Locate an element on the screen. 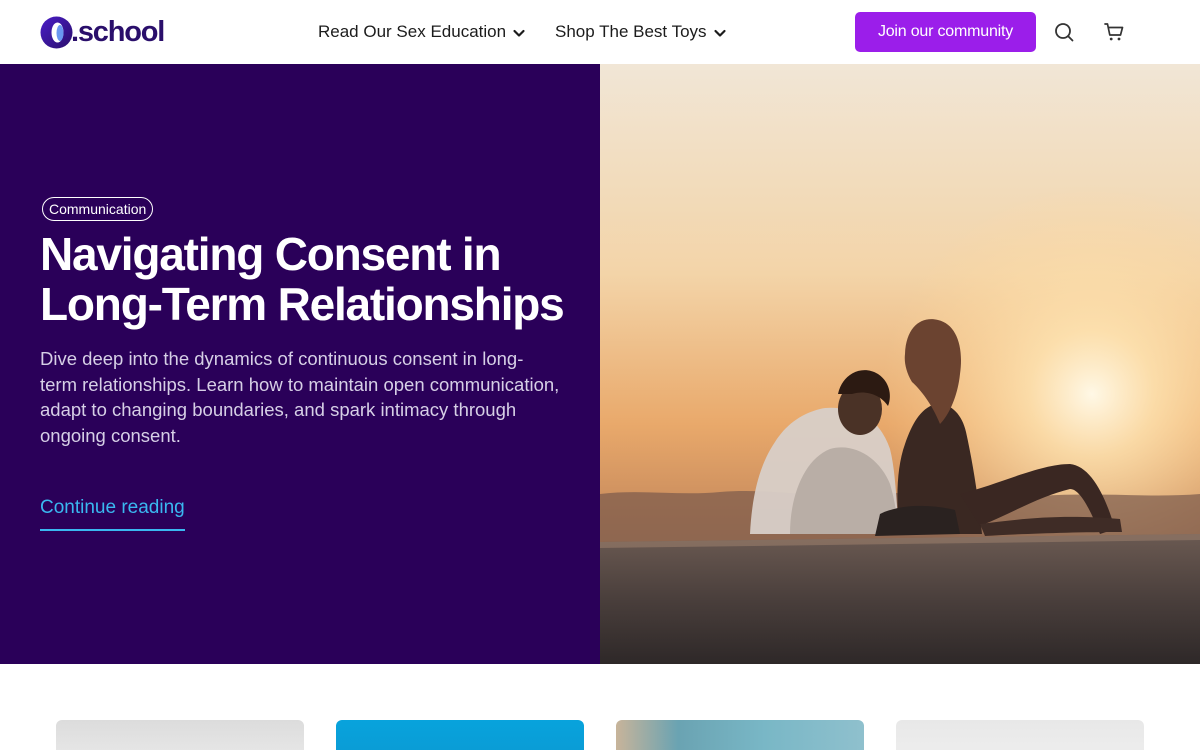 The height and width of the screenshot is (750, 1200). nav-shop-toys: Shop The Best Toys is located at coordinates (641, 32).